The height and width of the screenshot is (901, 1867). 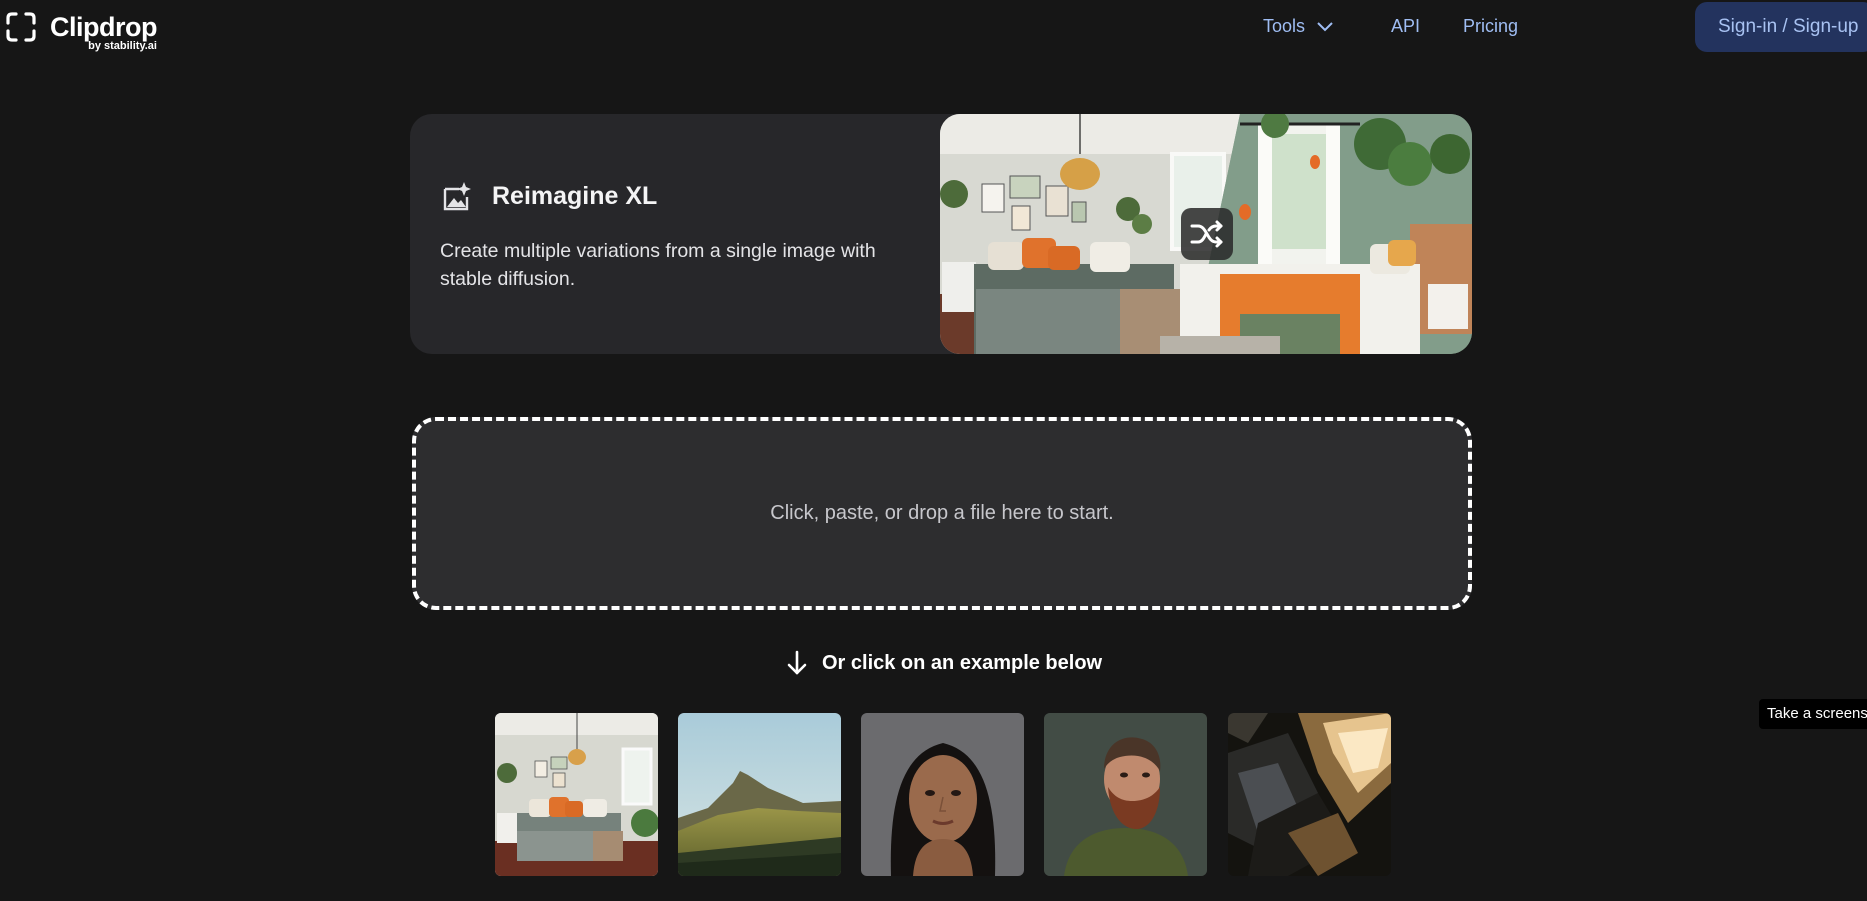 I want to click on signin-label: Sign-in / Sign-up, so click(x=1788, y=26).